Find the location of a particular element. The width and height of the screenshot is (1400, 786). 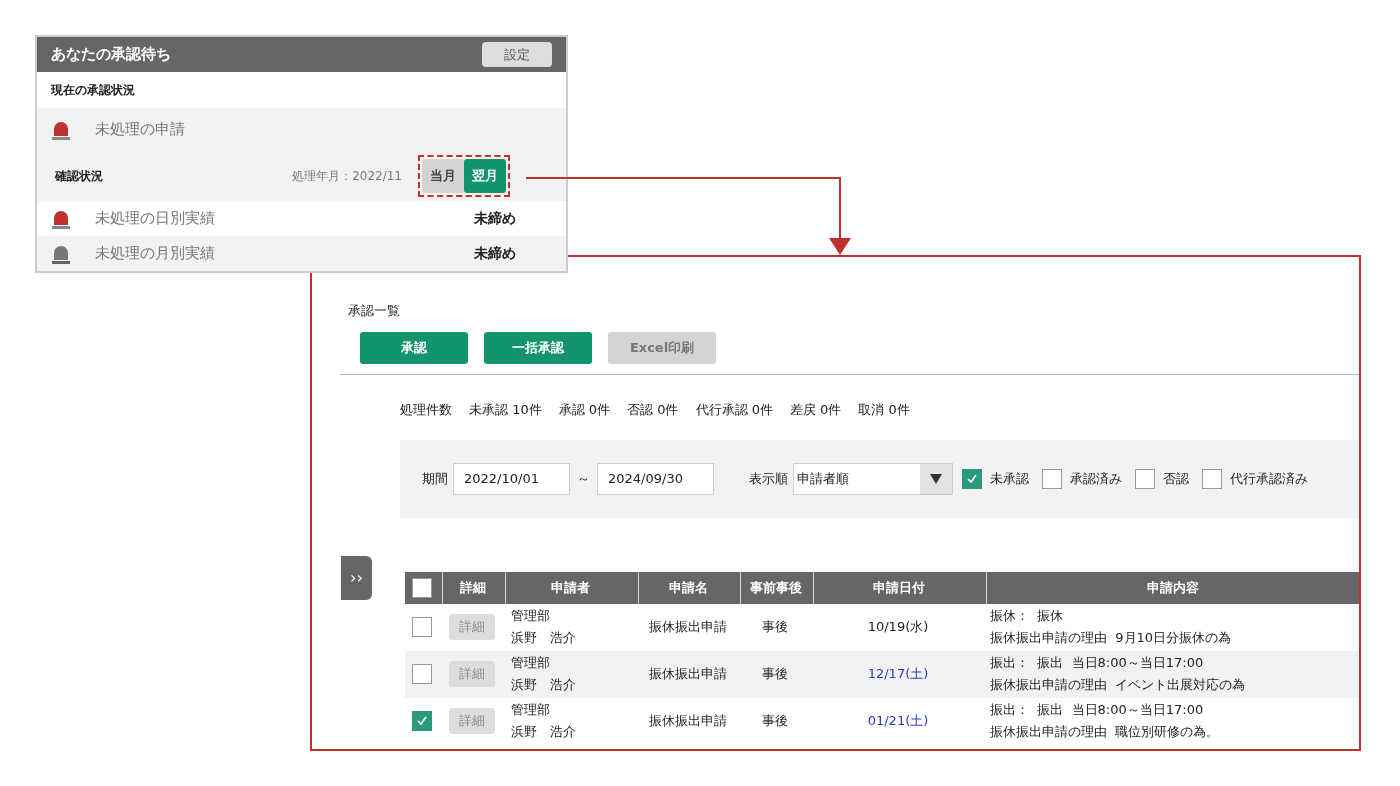

checkbox-label: 代行承認済み is located at coordinates (1269, 478).